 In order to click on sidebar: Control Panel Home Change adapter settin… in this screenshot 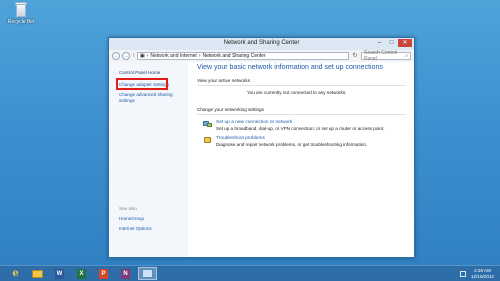, I will do `click(148, 159)`.